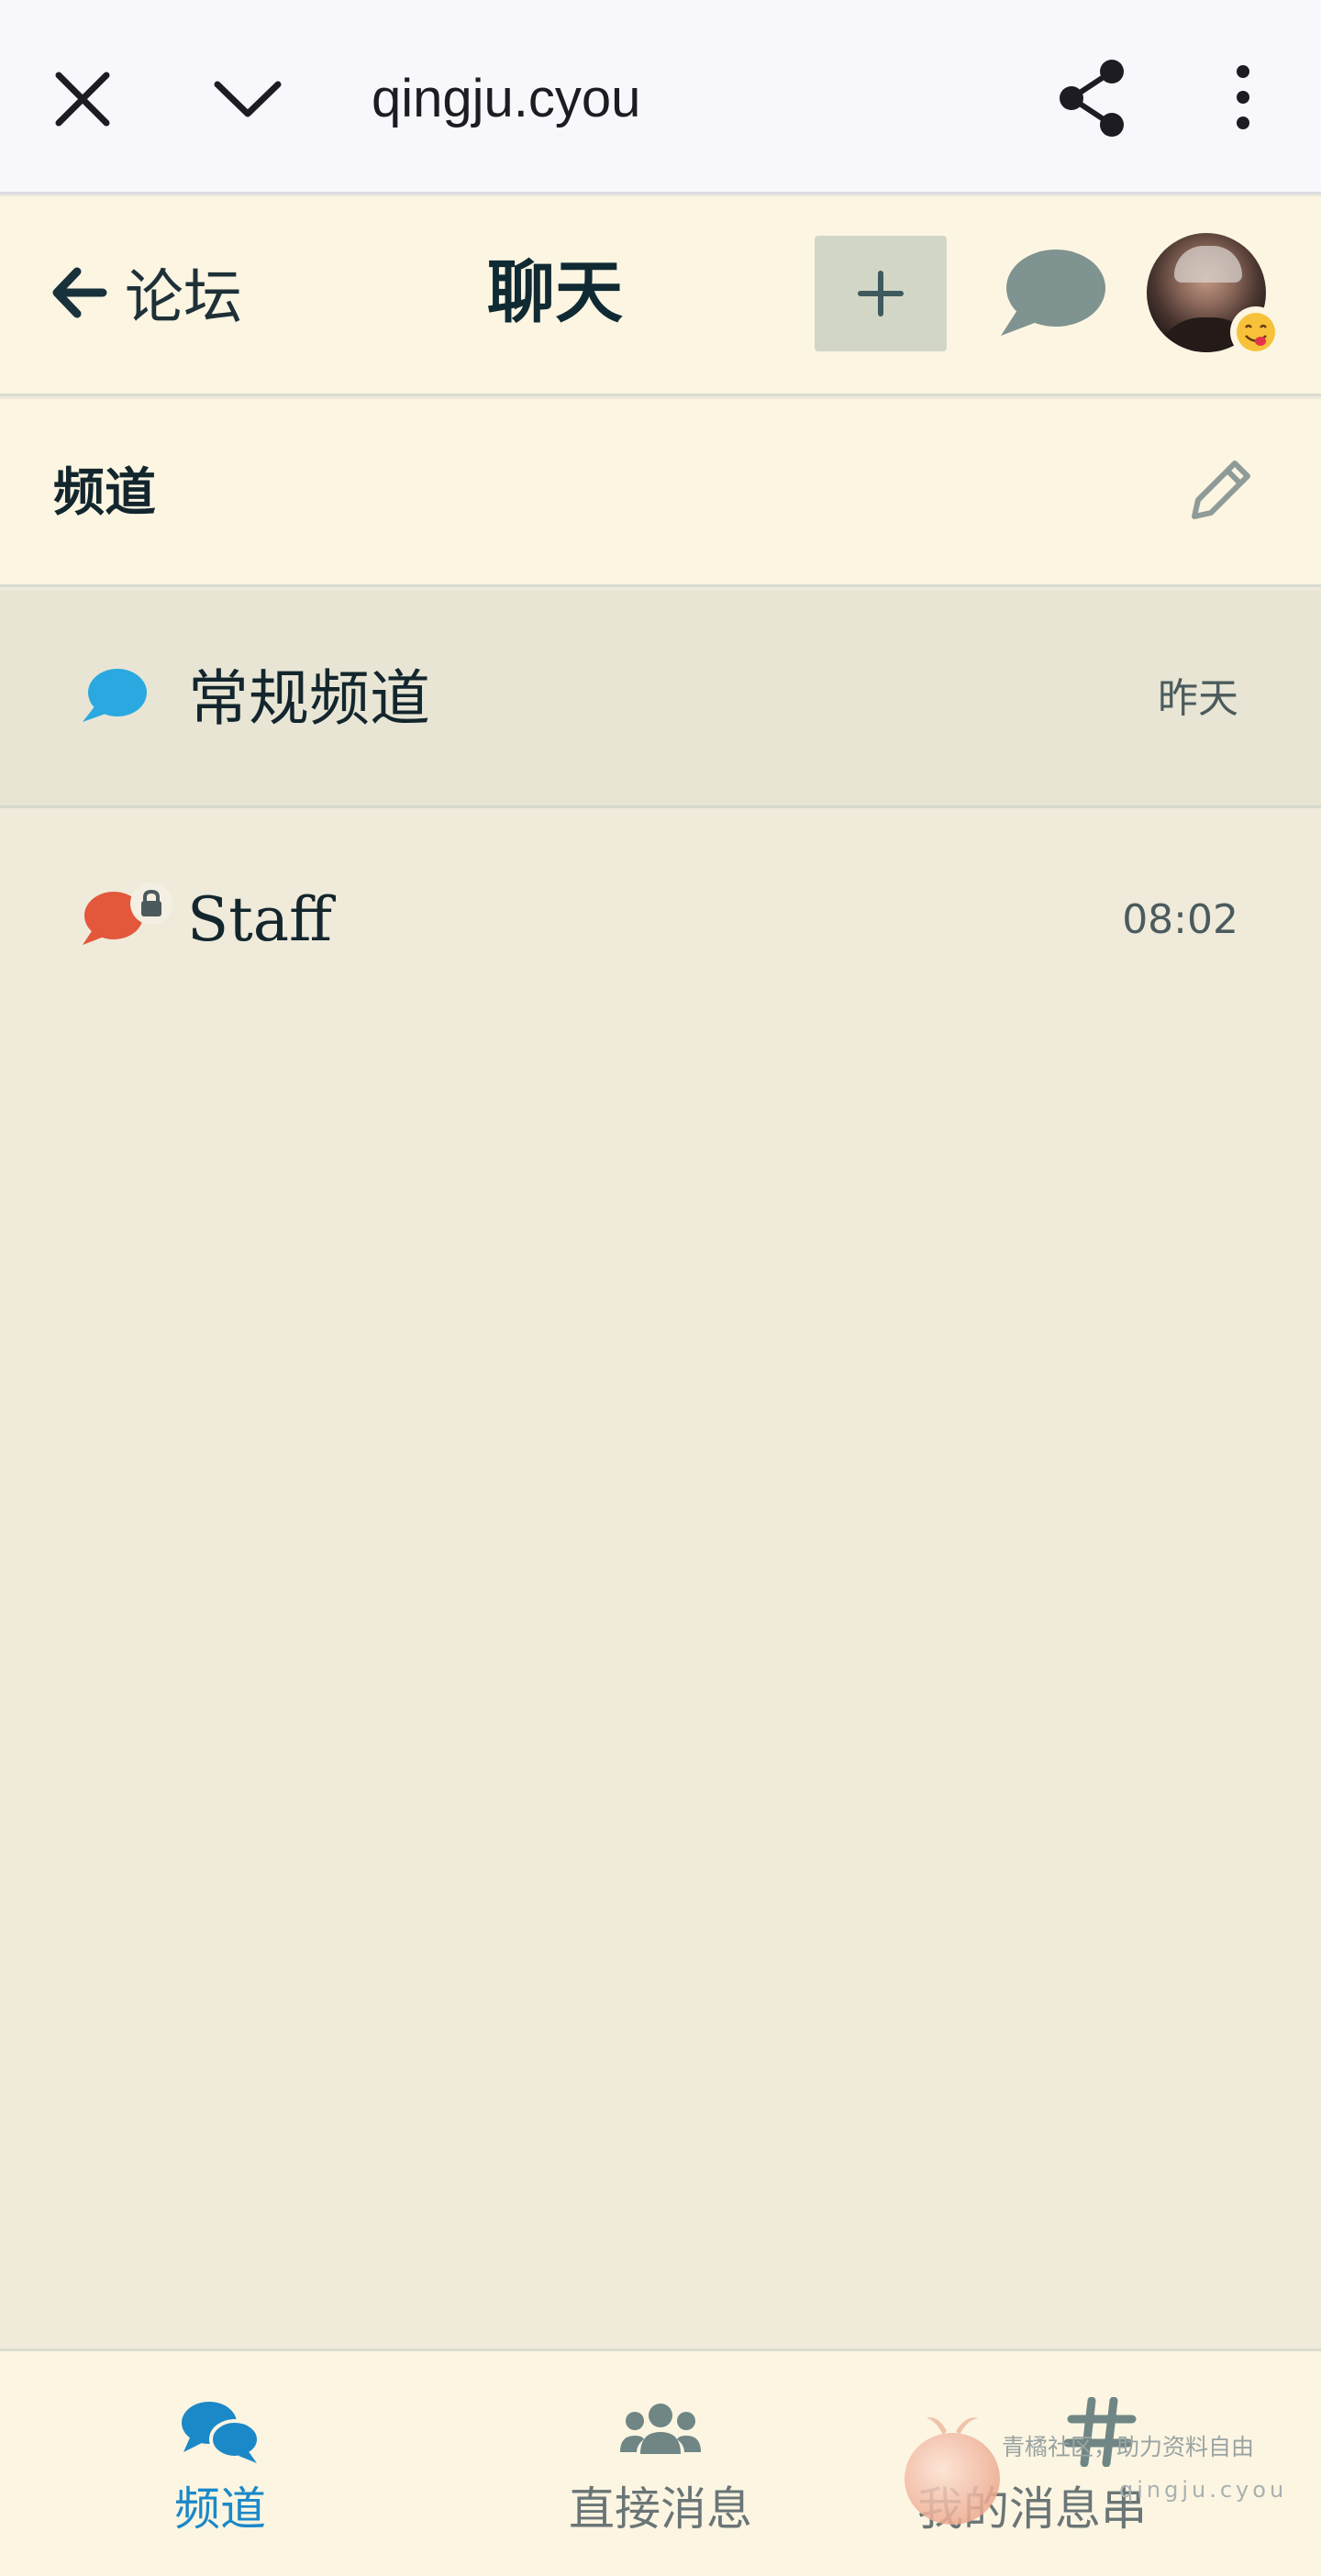  What do you see at coordinates (660, 493) in the screenshot?
I see `channels-section-header: 频道` at bounding box center [660, 493].